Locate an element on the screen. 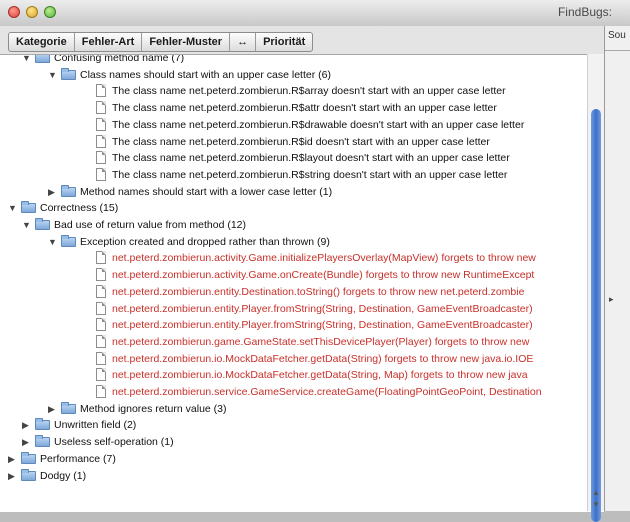 Image resolution: width=630 pixels, height=522 pixels. source-panel: Sou ▸ is located at coordinates (617, 268).